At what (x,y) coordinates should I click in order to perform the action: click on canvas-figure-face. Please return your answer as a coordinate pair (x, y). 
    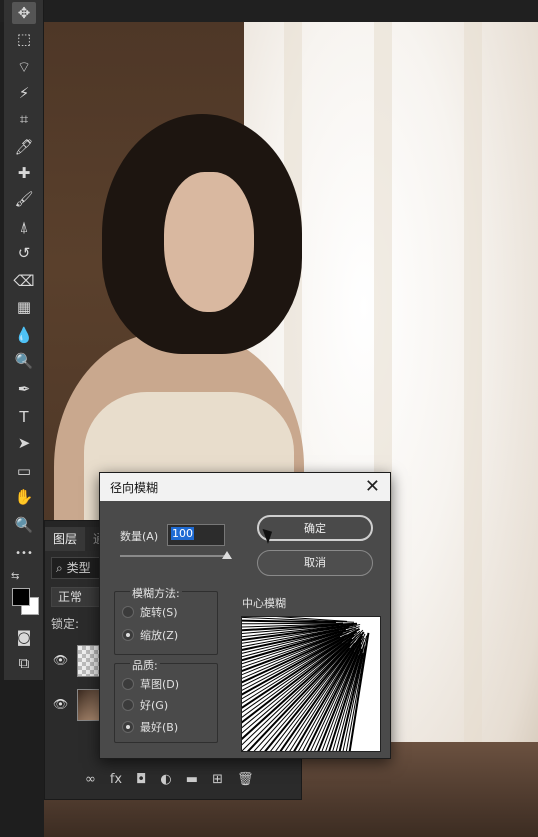
    Looking at the image, I should click on (209, 242).